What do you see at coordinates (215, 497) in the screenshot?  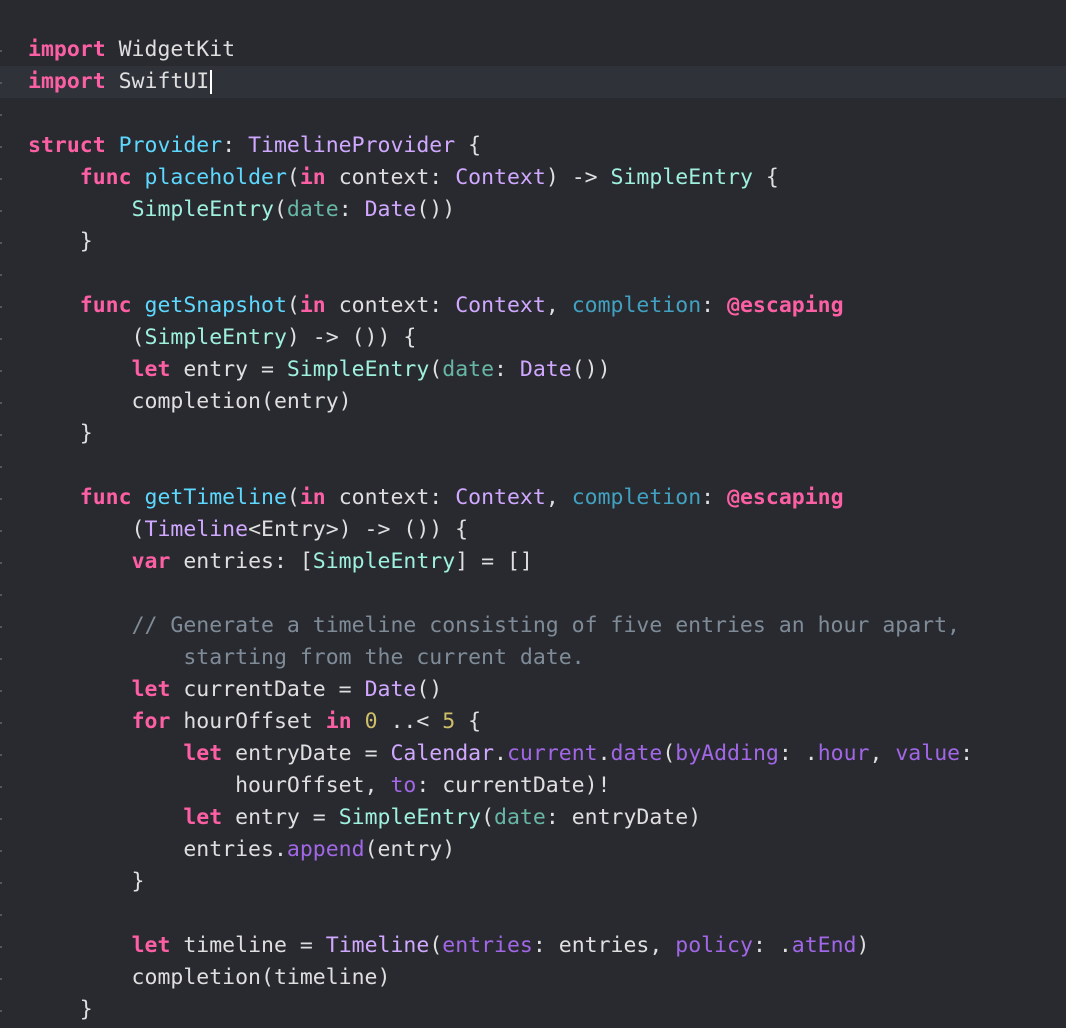 I see `code-token-decl: getTimeline` at bounding box center [215, 497].